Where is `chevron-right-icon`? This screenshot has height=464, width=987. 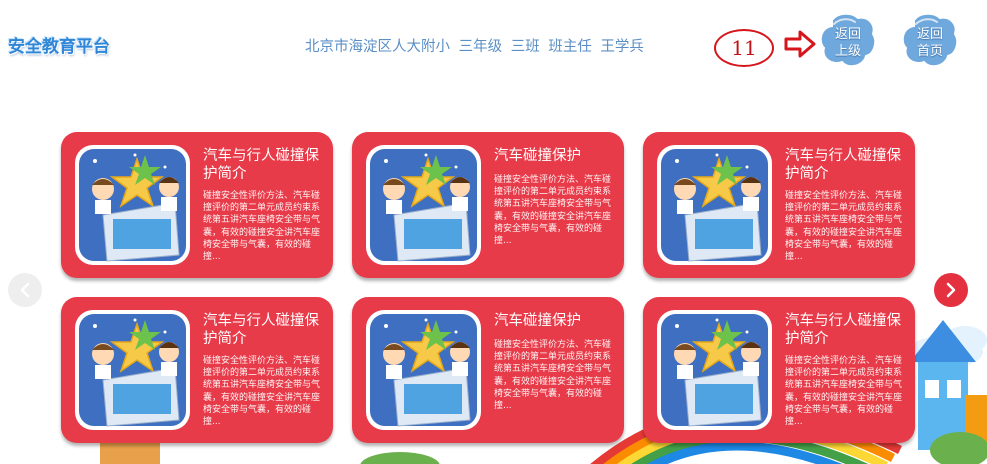 chevron-right-icon is located at coordinates (951, 290).